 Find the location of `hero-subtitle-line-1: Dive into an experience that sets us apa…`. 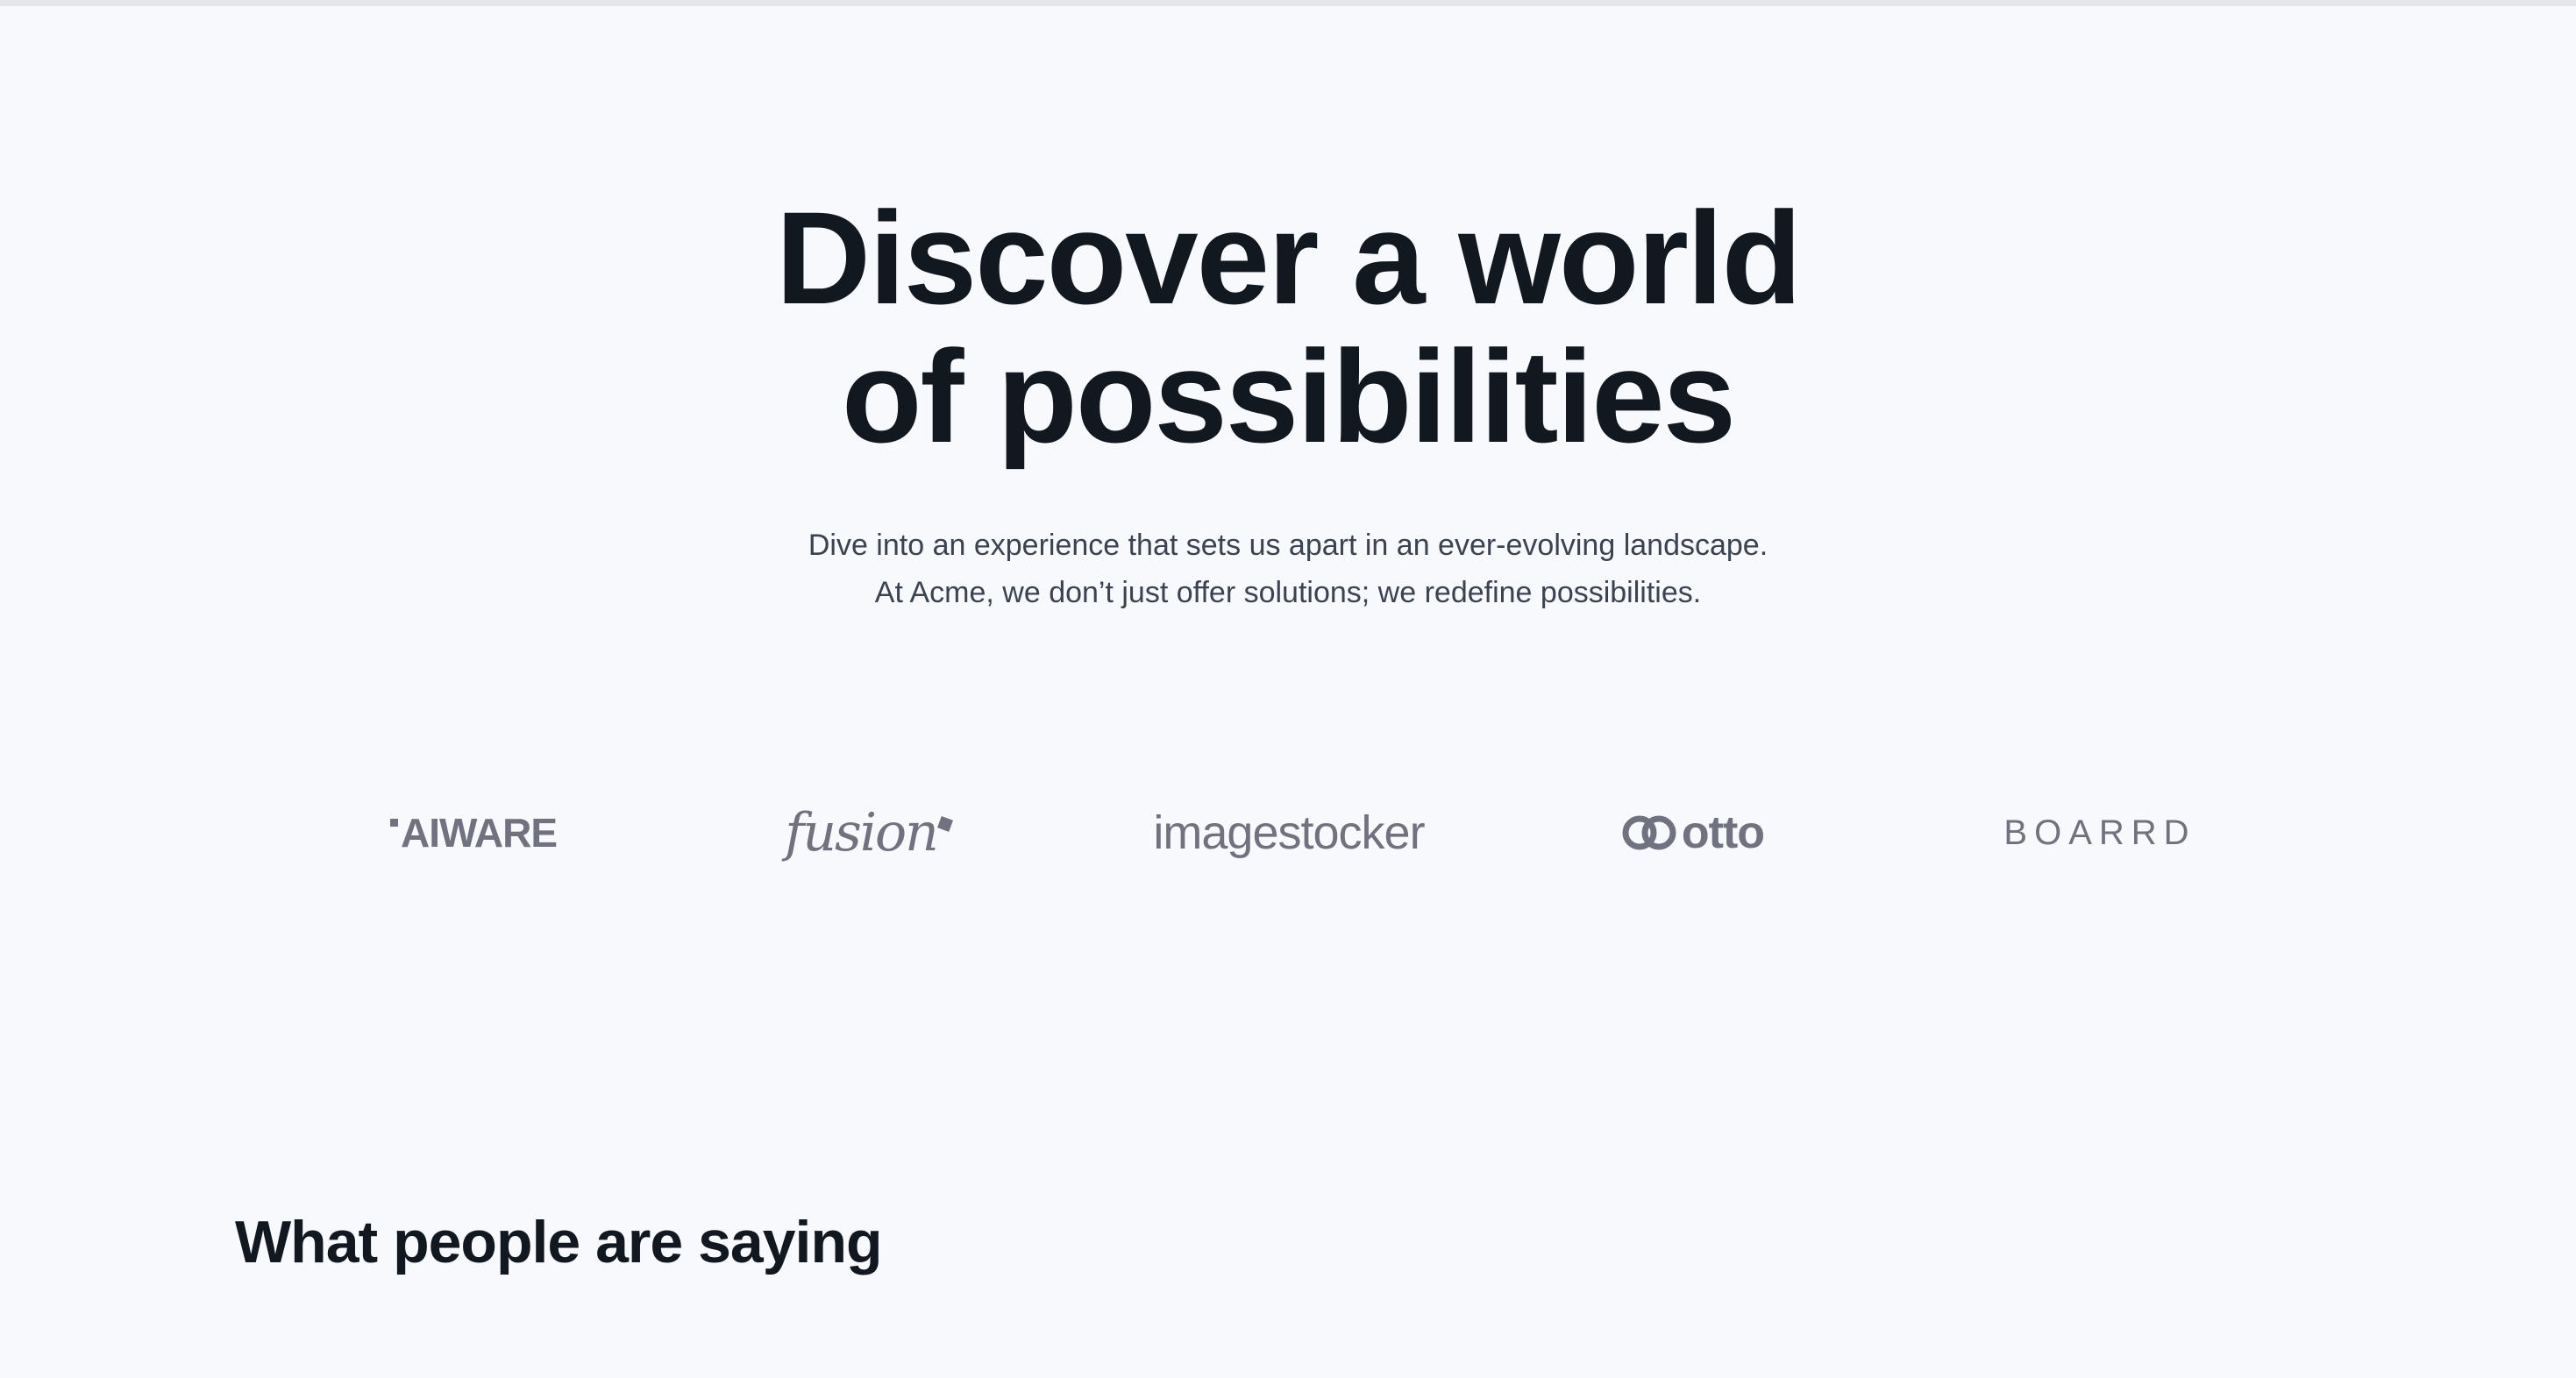

hero-subtitle-line-1: Dive into an experience that sets us apa… is located at coordinates (1288, 545).